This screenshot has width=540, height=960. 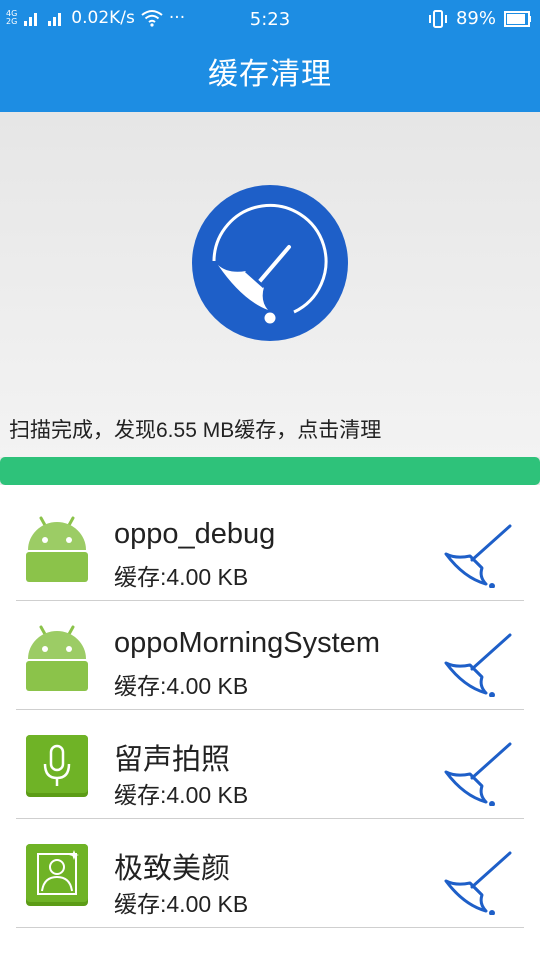 I want to click on broom-circle-icon, so click(x=270, y=263).